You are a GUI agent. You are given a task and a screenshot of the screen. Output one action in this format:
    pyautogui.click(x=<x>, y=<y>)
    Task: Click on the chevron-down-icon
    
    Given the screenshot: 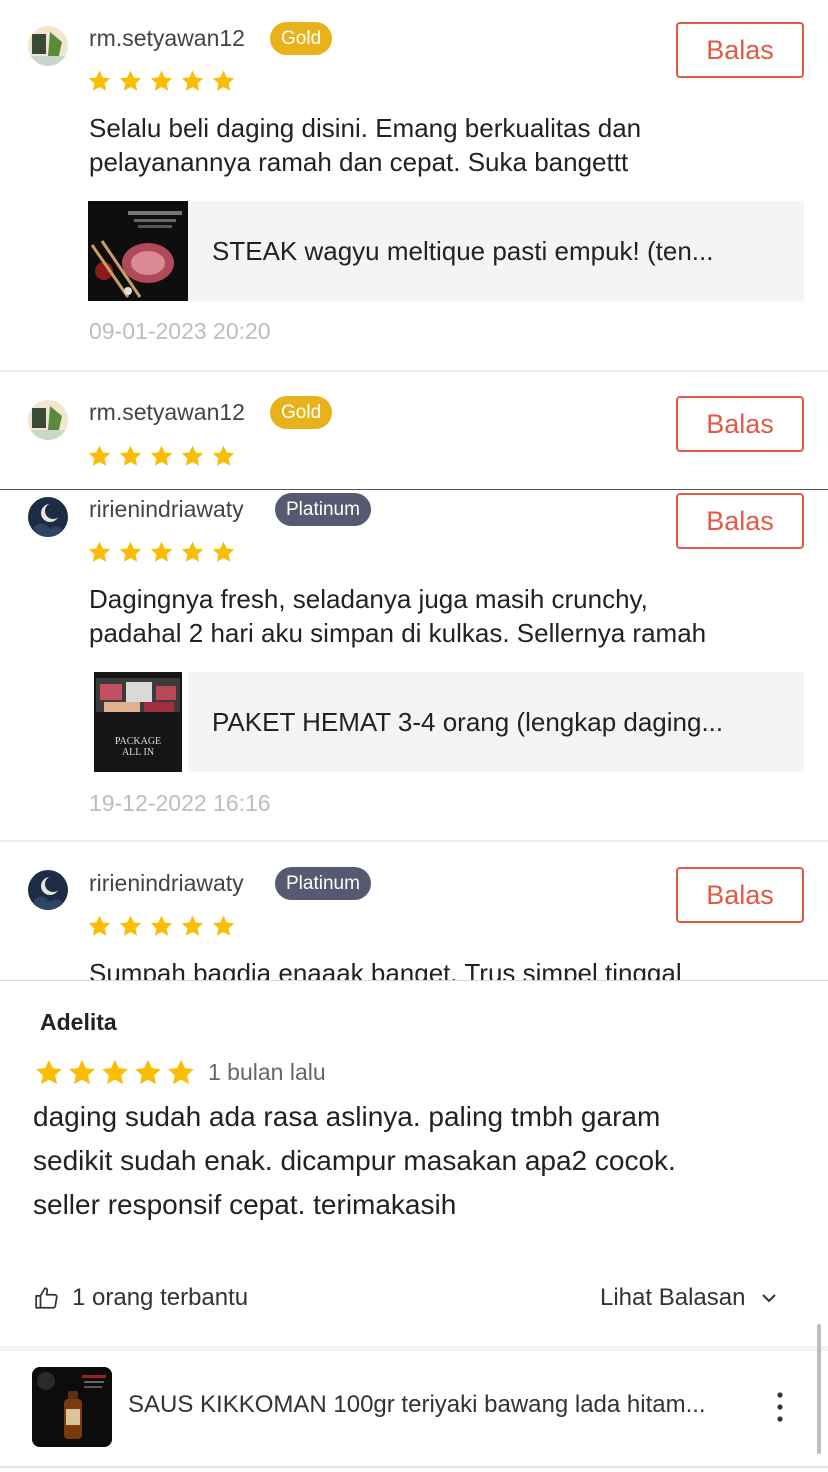 What is the action you would take?
    pyautogui.click(x=769, y=1298)
    